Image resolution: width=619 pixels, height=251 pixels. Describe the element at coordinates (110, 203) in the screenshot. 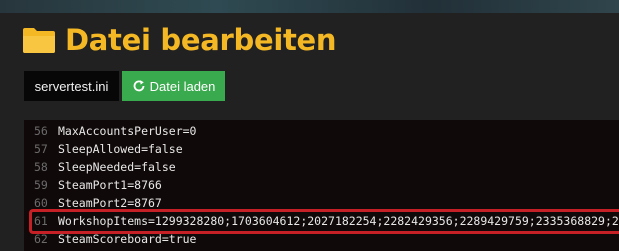

I see `line-text: SteamPort2=8767` at that location.